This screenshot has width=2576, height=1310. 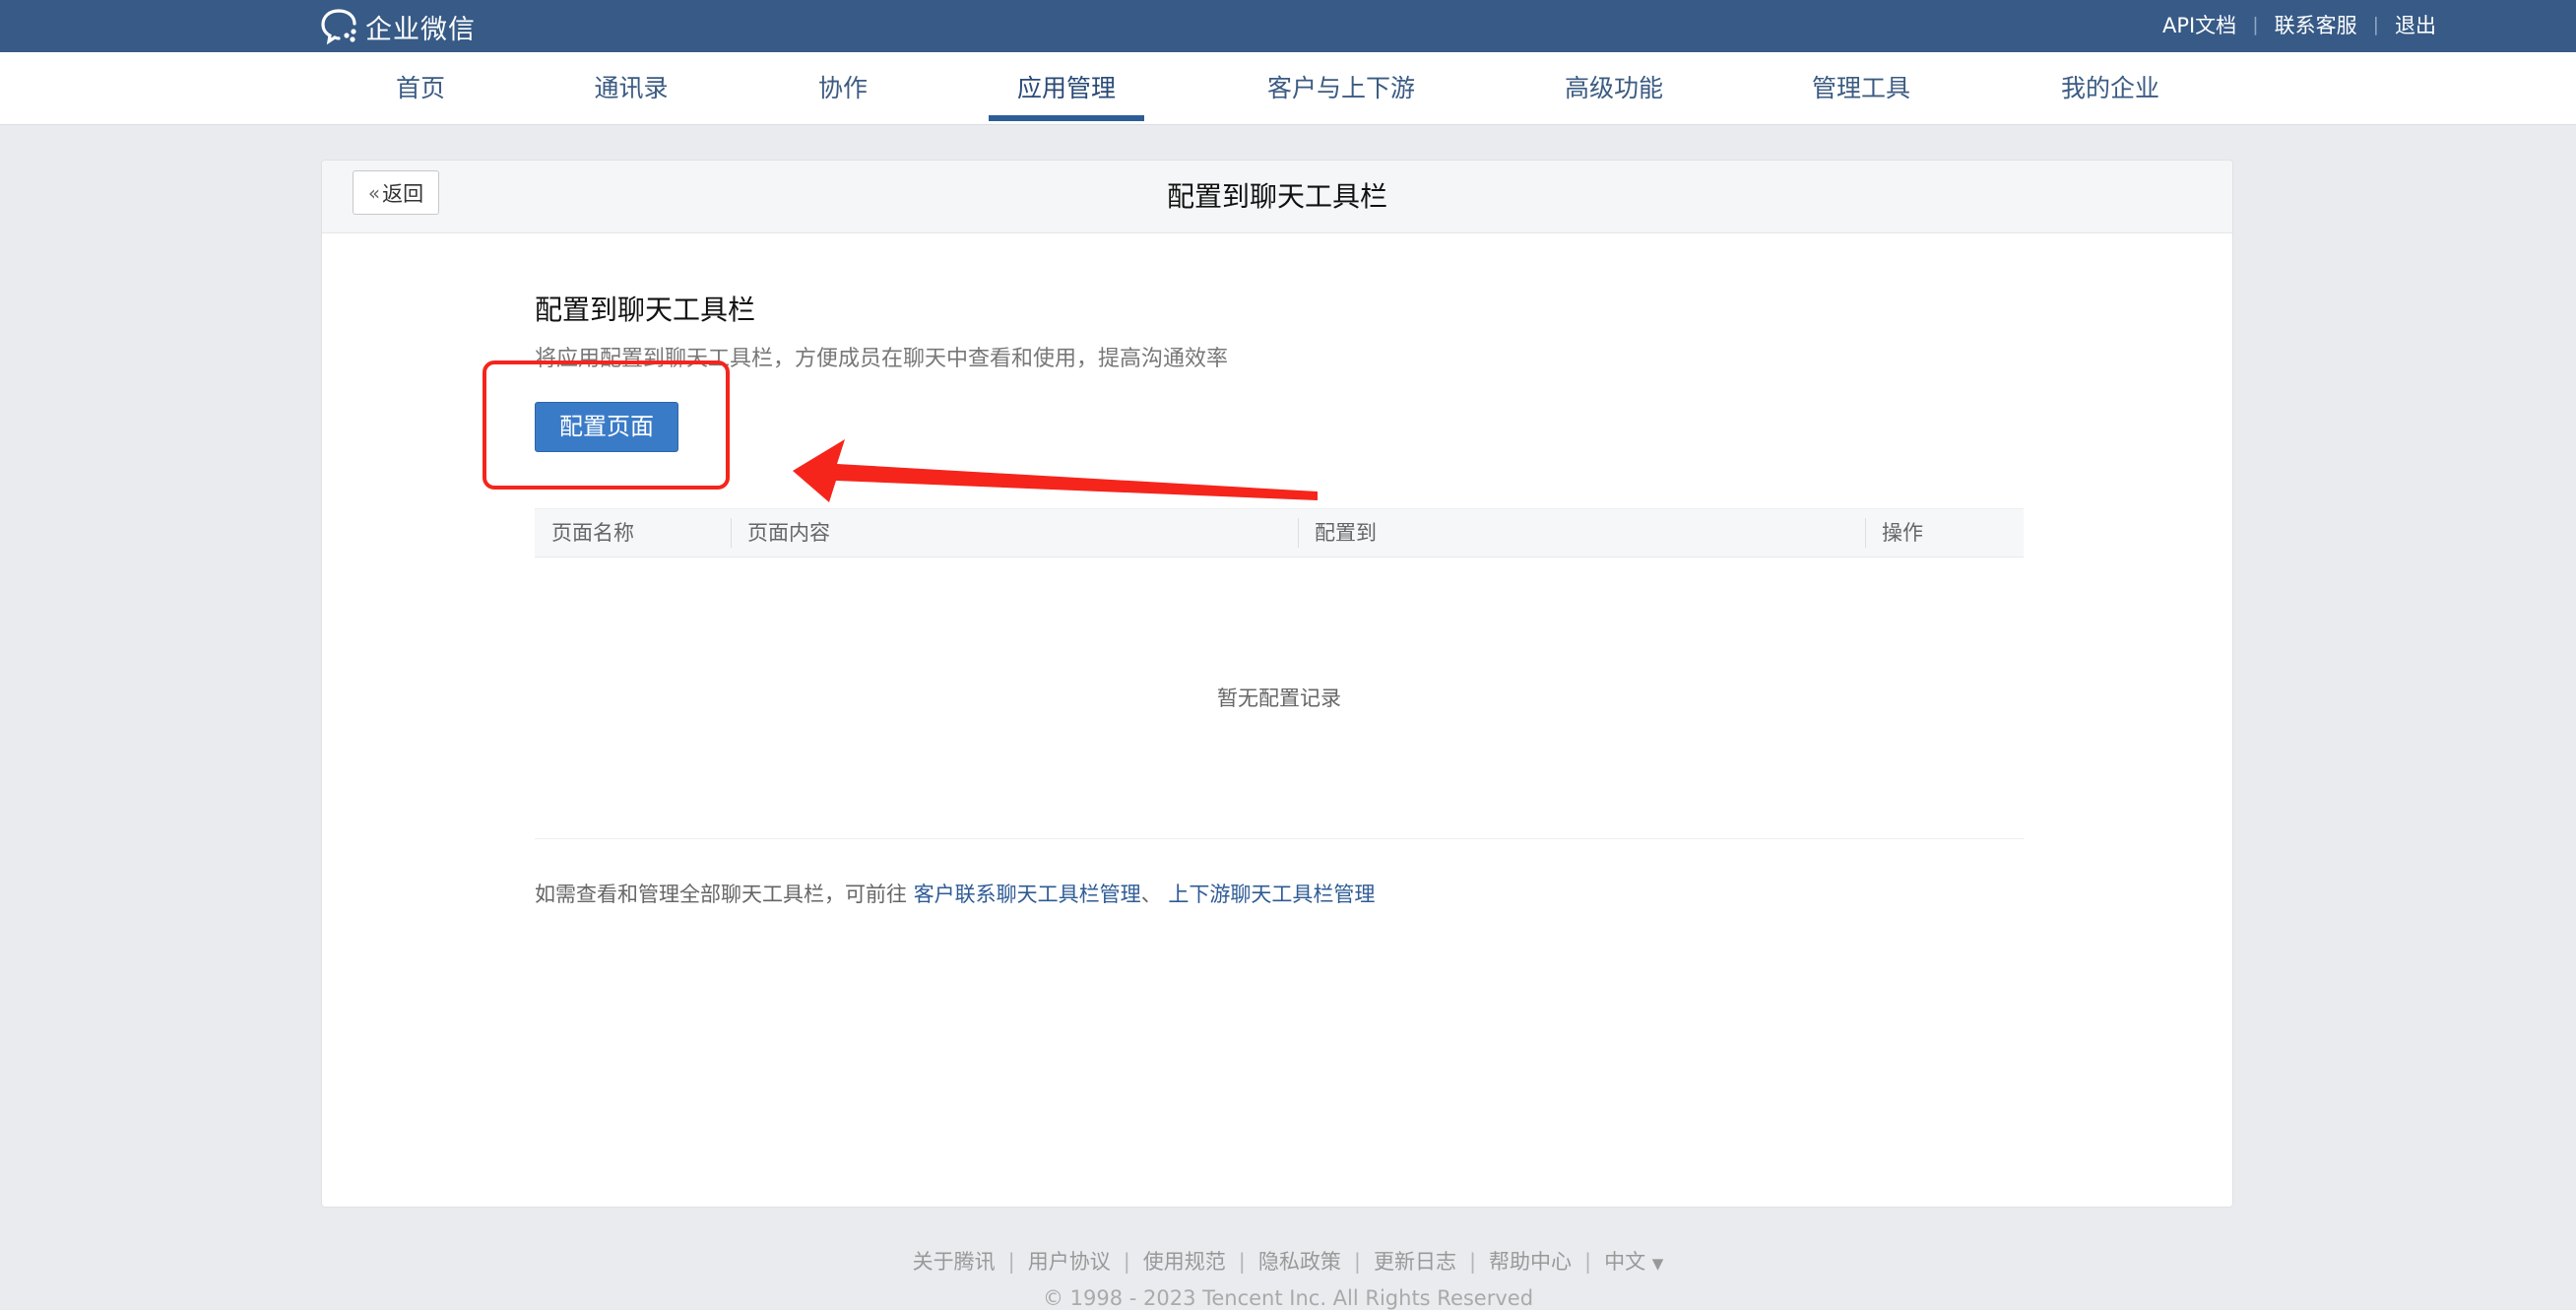 I want to click on panel-header: 配置到聊天工具栏 « 返回, so click(x=1277, y=197).